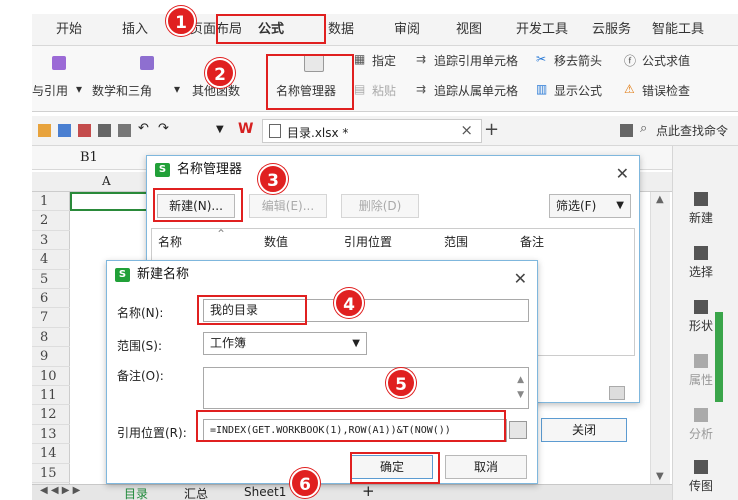 This screenshot has width=738, height=500. I want to click on side-new: 新建, so click(701, 209).